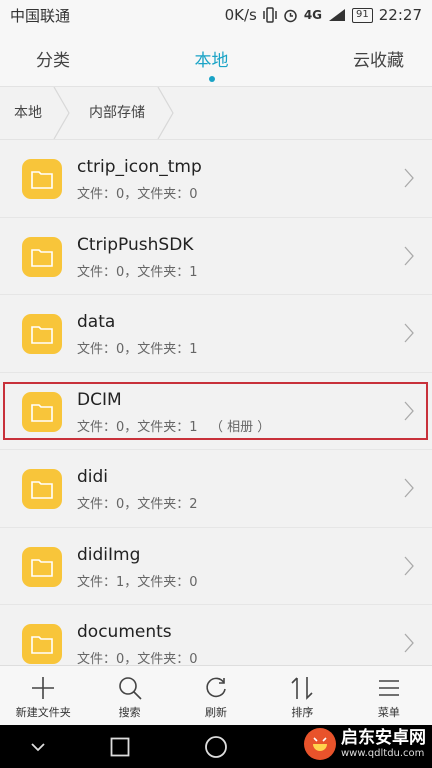  I want to click on action-label: 刷新, so click(216, 712).